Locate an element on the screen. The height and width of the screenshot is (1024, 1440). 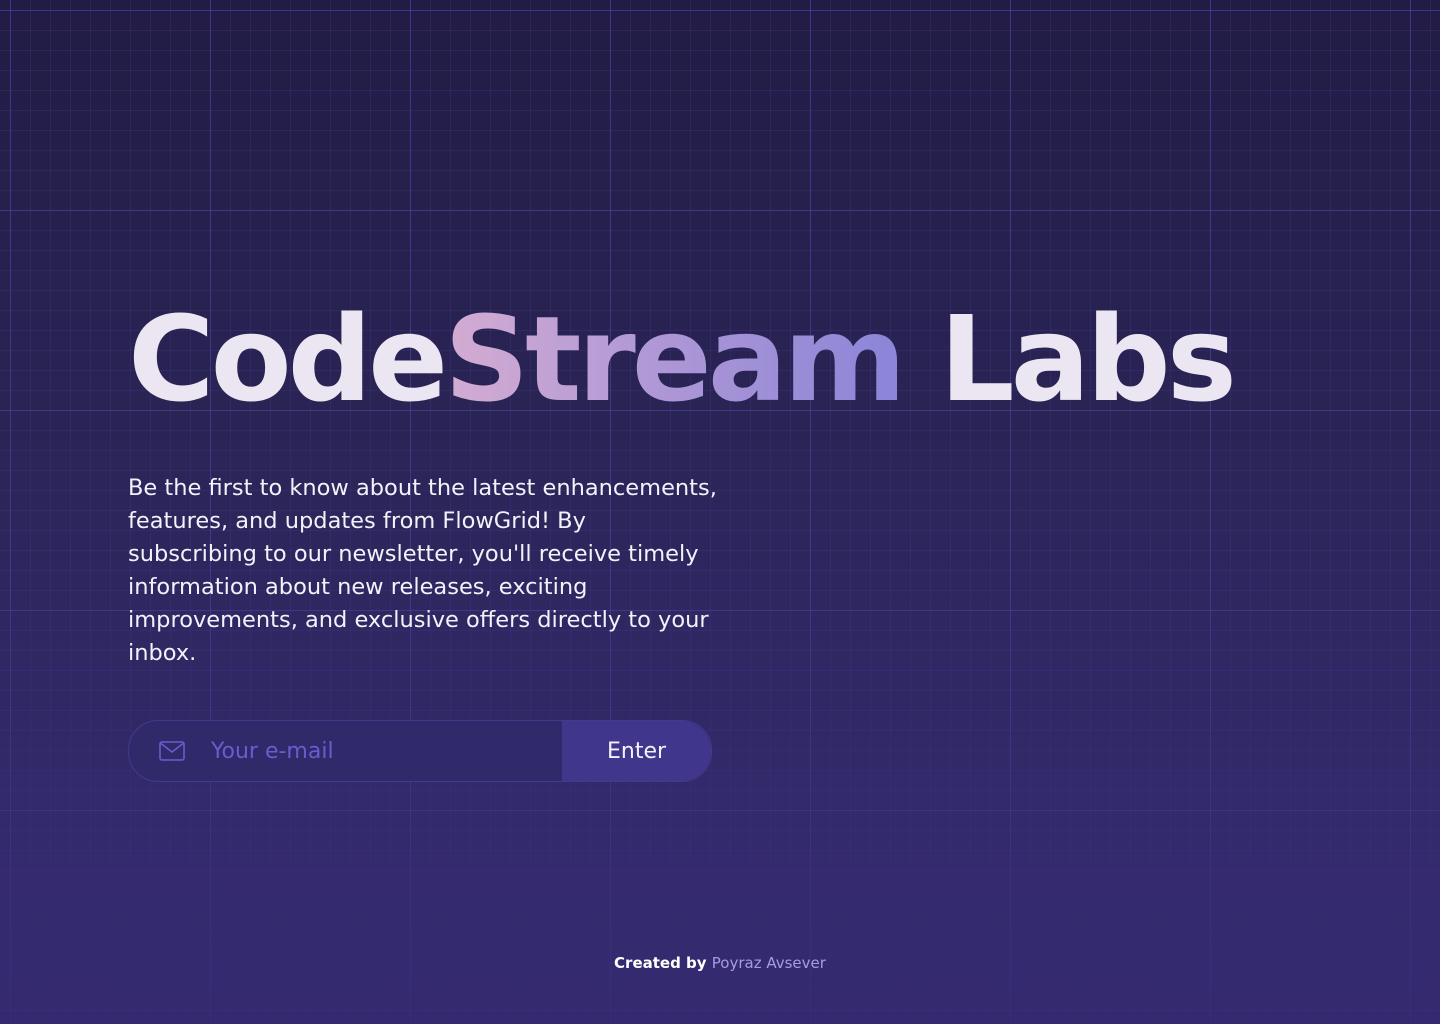
title-part-labs: Labs is located at coordinates (1069, 359).